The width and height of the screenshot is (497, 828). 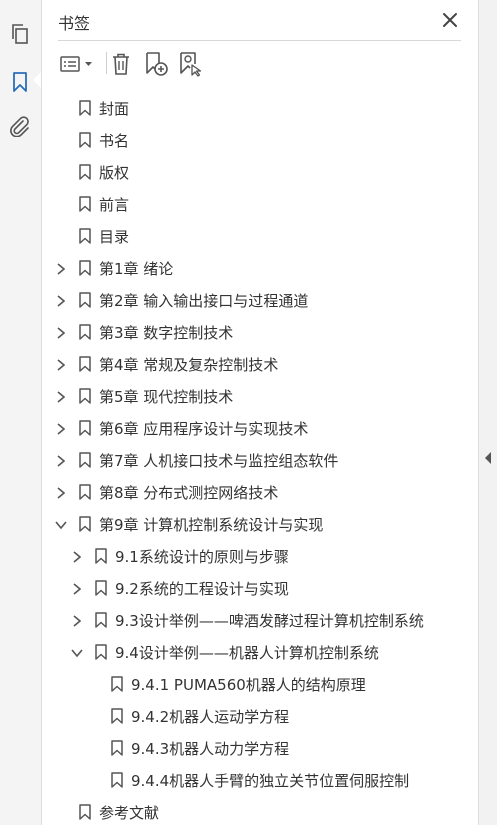 What do you see at coordinates (166, 333) in the screenshot?
I see `bookmark-label: 第3章 数字控制技术` at bounding box center [166, 333].